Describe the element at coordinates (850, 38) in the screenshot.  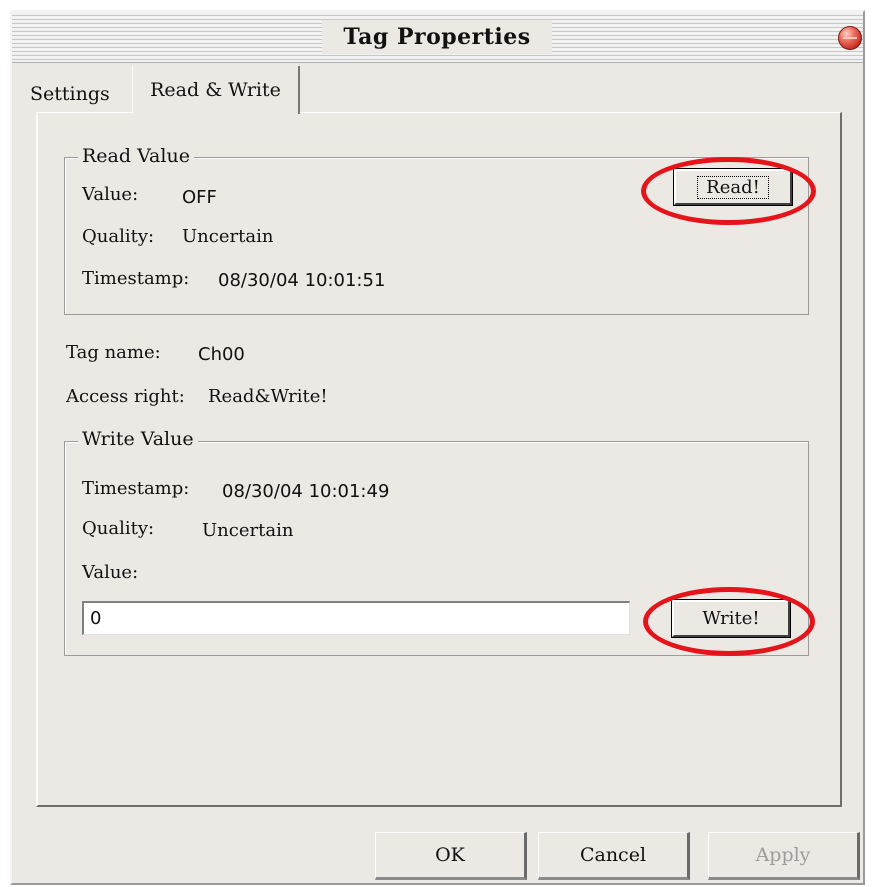
I see `close-icon` at that location.